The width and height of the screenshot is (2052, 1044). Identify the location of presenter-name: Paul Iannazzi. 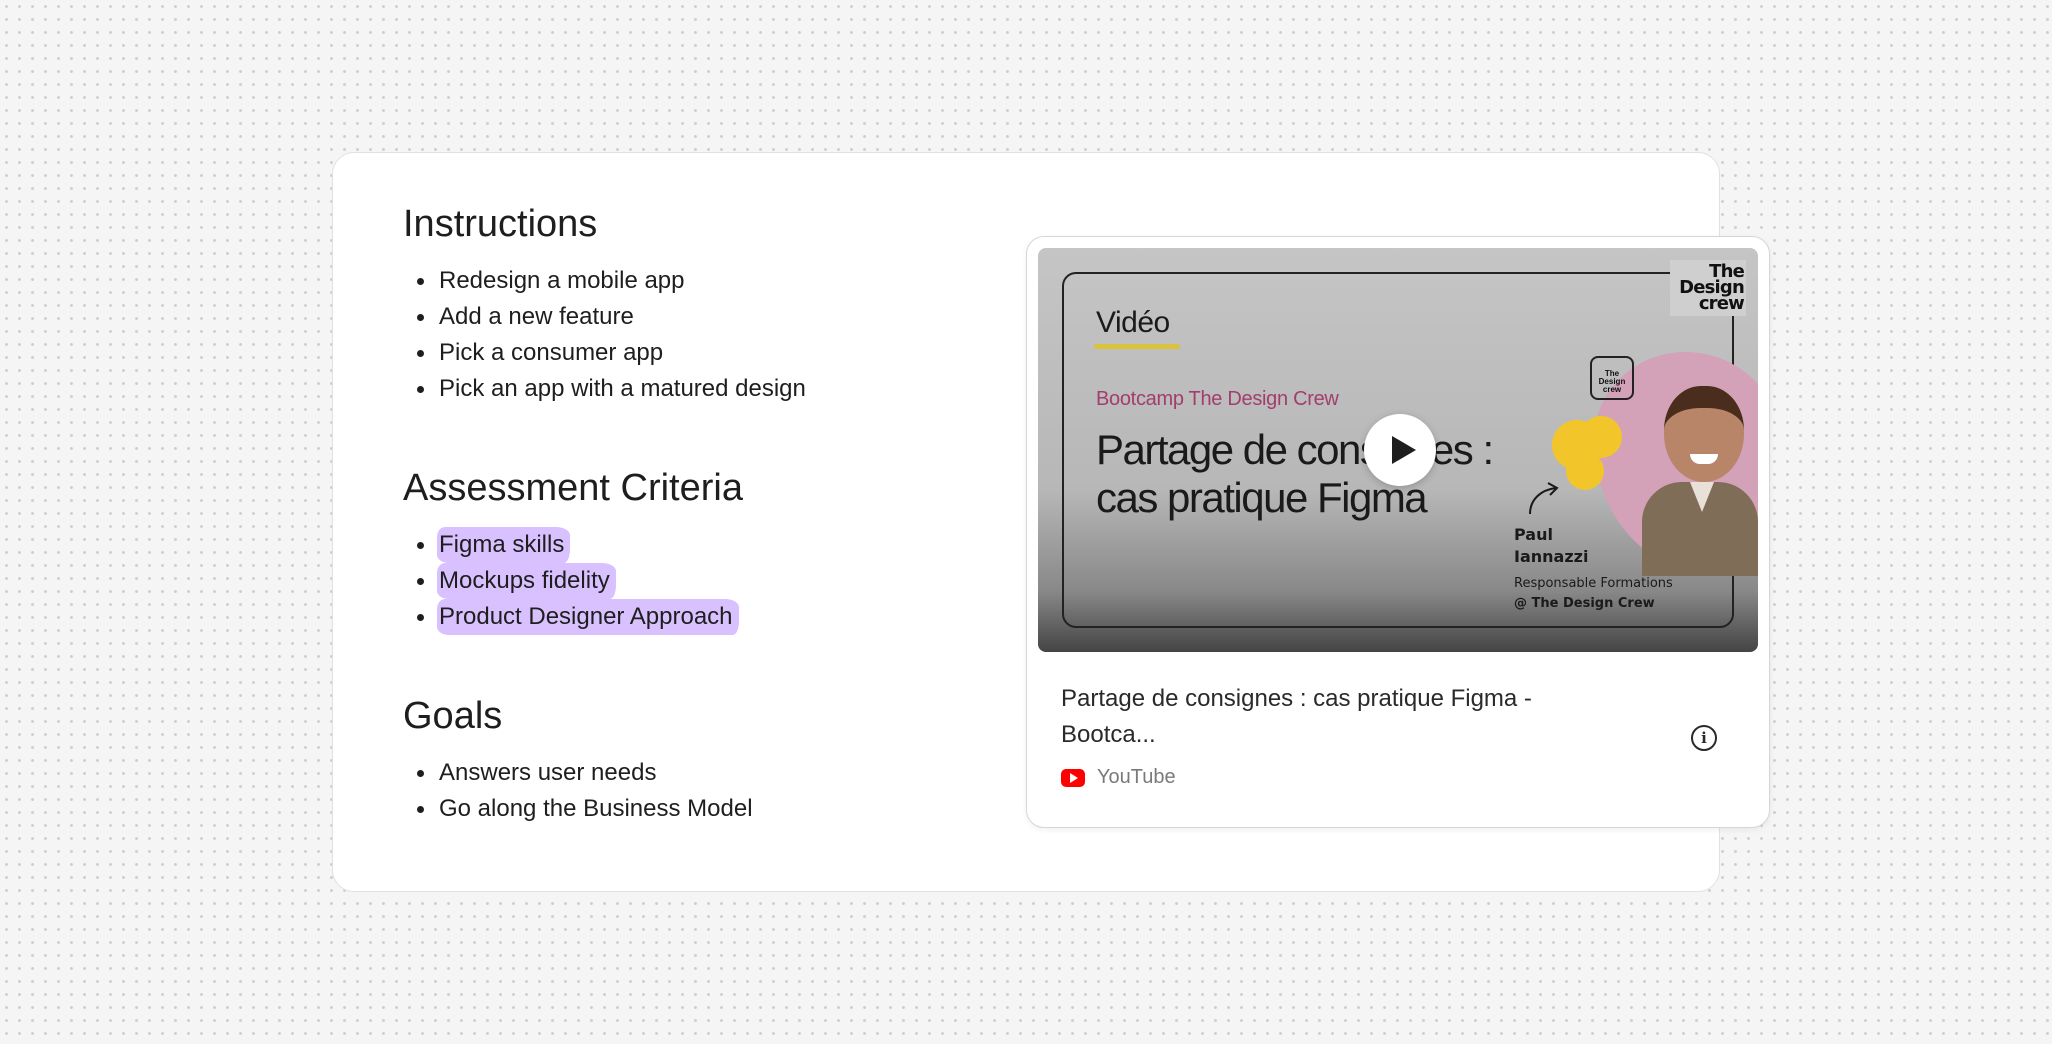
(1551, 545).